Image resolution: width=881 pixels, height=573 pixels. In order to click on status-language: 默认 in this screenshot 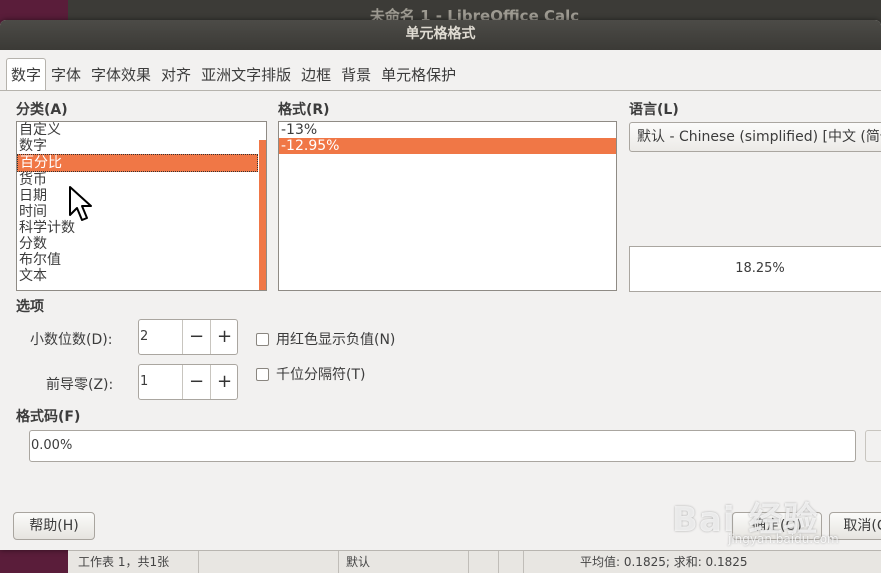, I will do `click(358, 562)`.